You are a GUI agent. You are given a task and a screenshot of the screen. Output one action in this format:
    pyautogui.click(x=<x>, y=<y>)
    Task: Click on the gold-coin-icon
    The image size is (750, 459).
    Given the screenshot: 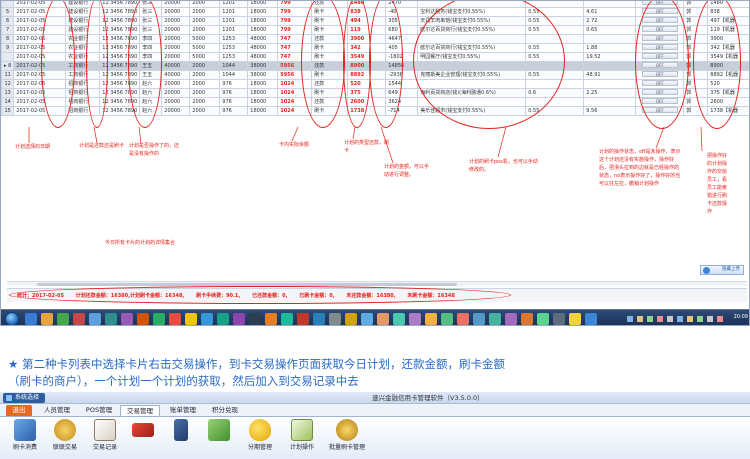 What is the action you would take?
    pyautogui.click(x=347, y=430)
    